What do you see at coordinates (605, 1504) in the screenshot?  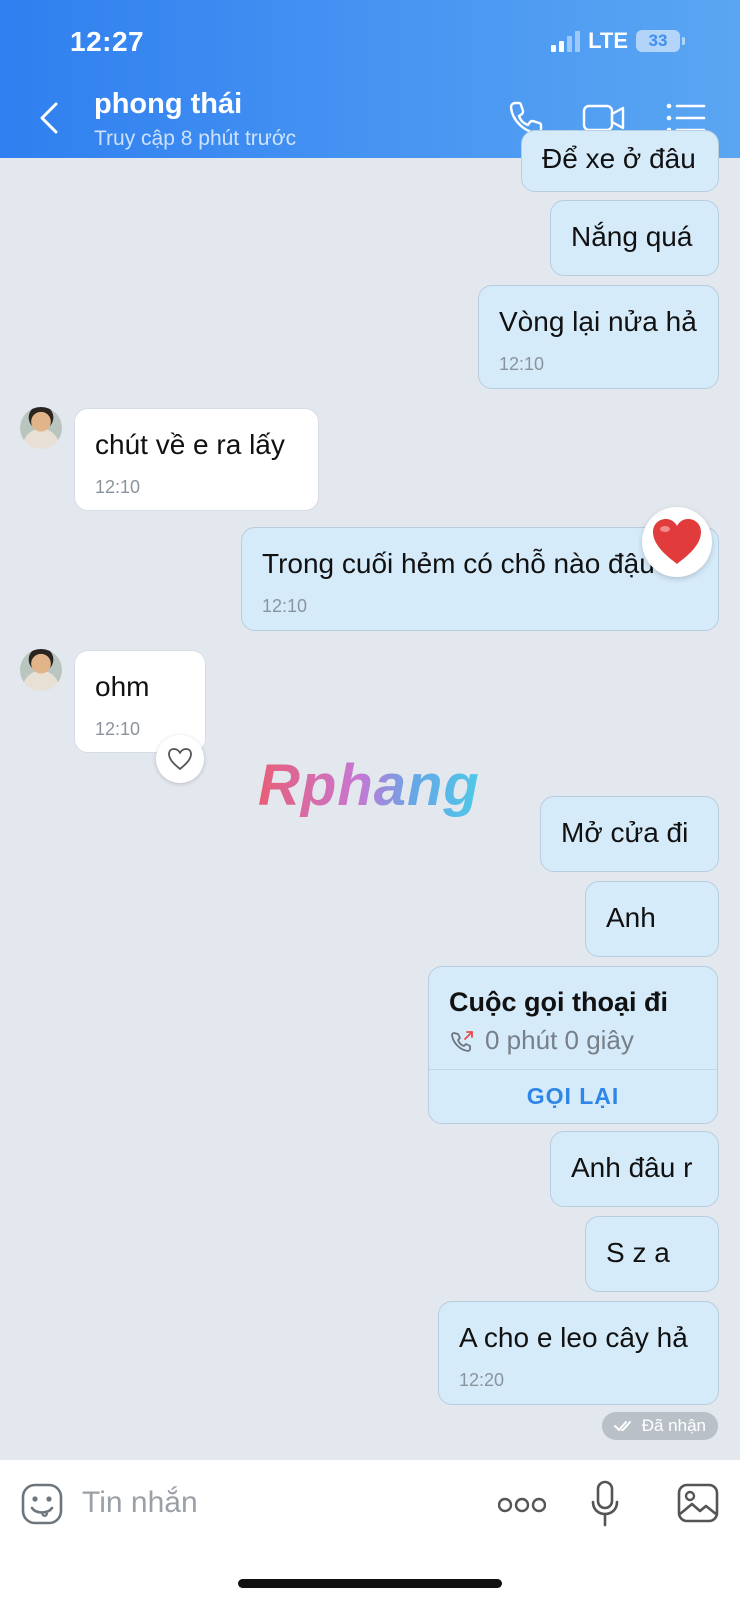 I see `microphone-icon` at bounding box center [605, 1504].